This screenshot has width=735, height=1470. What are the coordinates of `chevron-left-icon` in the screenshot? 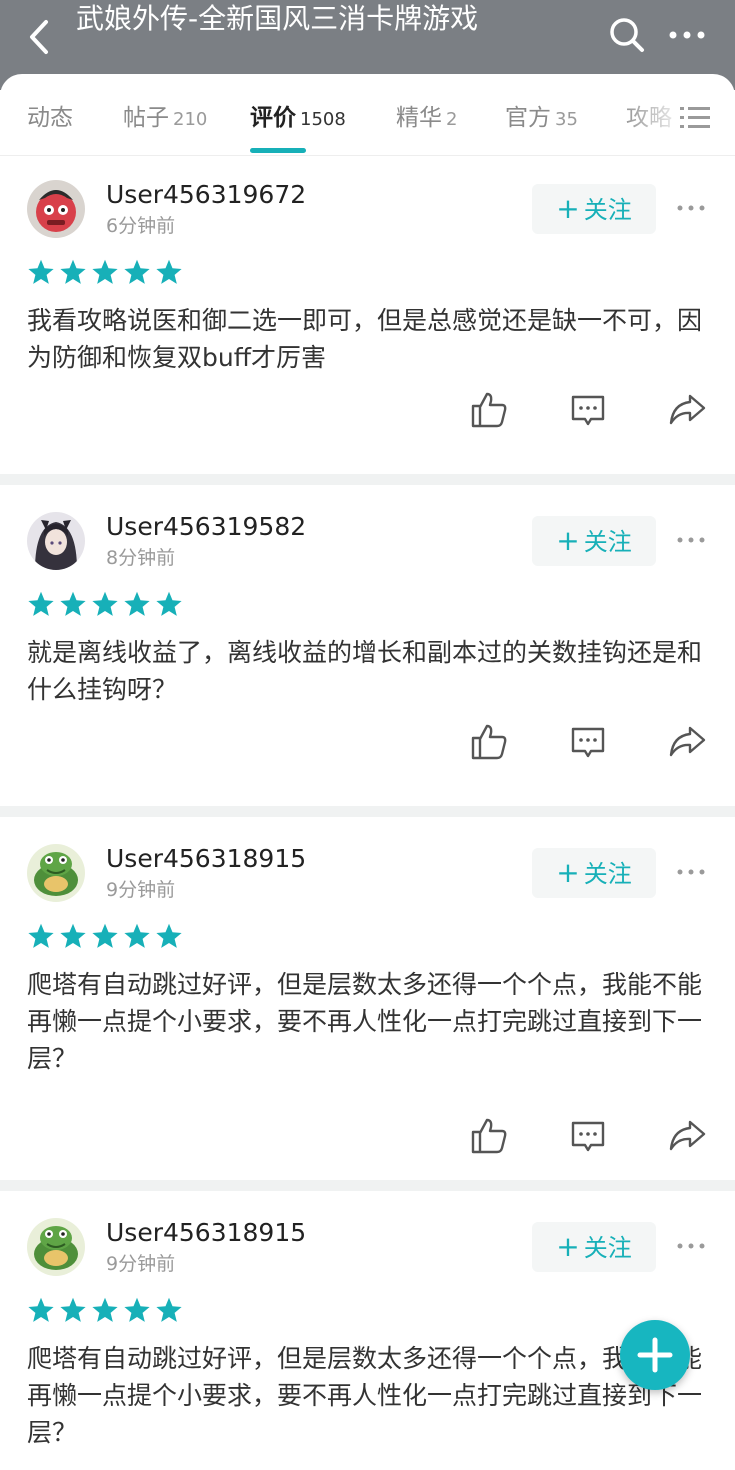 It's located at (39, 37).